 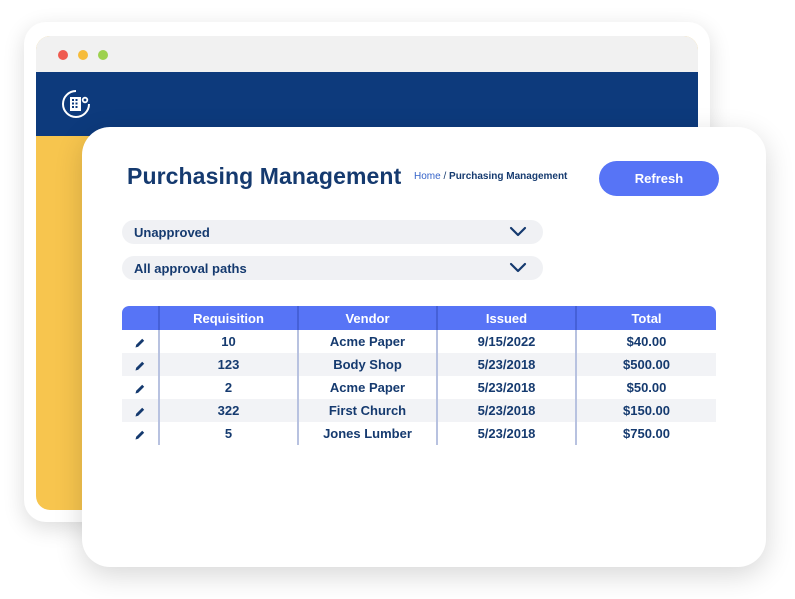 I want to click on table-row: 5 Jones Lumber 5/23/2018 $750.00, so click(x=419, y=433).